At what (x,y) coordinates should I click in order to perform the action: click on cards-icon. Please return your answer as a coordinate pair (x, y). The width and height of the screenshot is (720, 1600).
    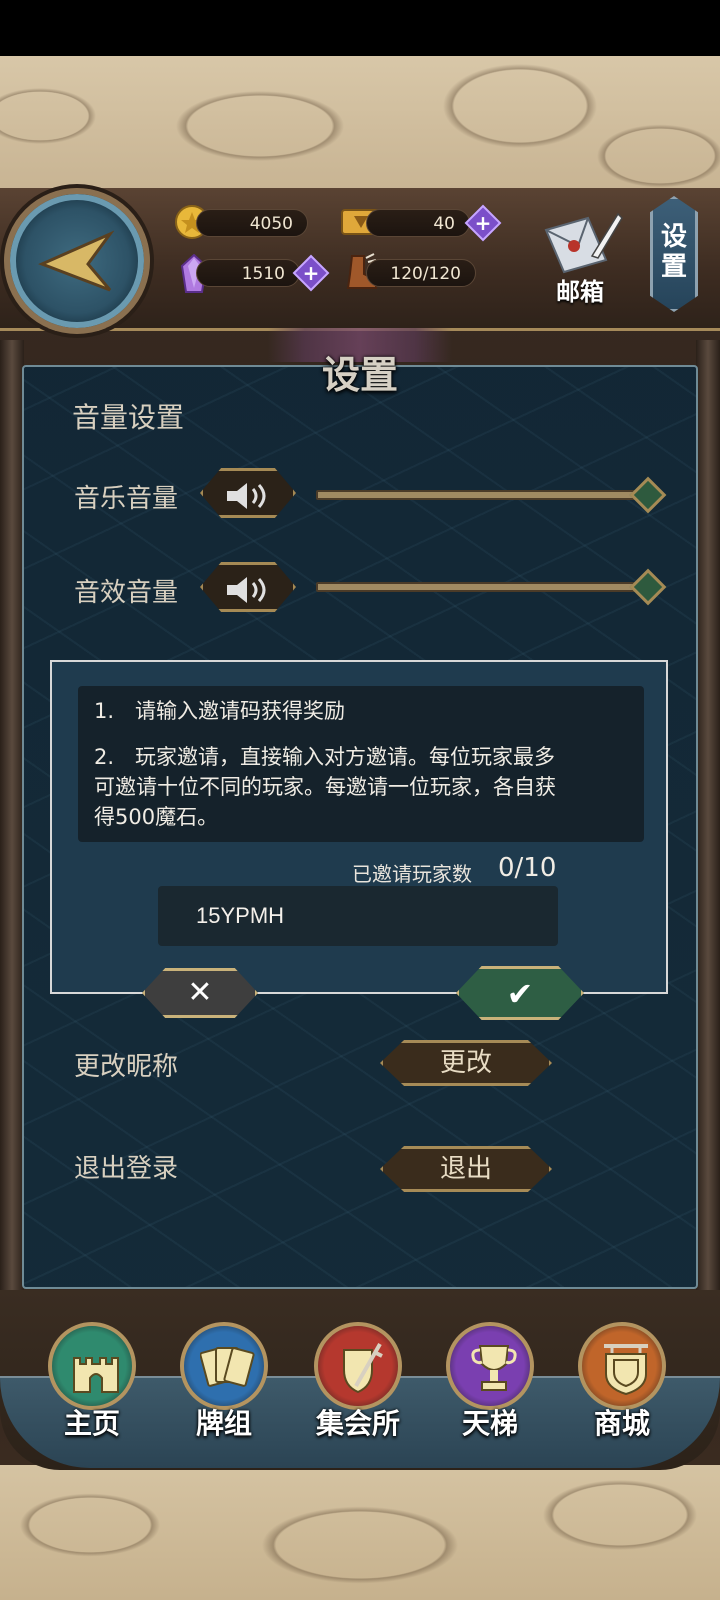
    Looking at the image, I should click on (224, 1366).